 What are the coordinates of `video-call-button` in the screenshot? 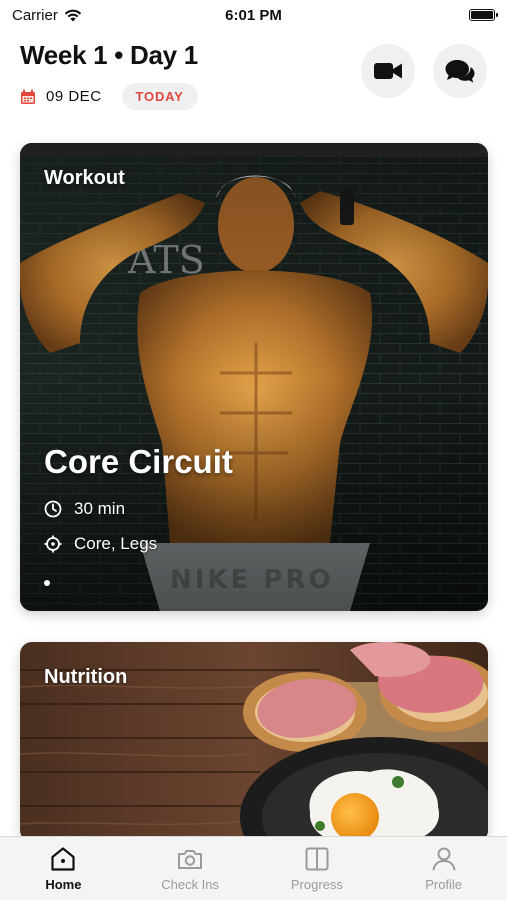 It's located at (388, 71).